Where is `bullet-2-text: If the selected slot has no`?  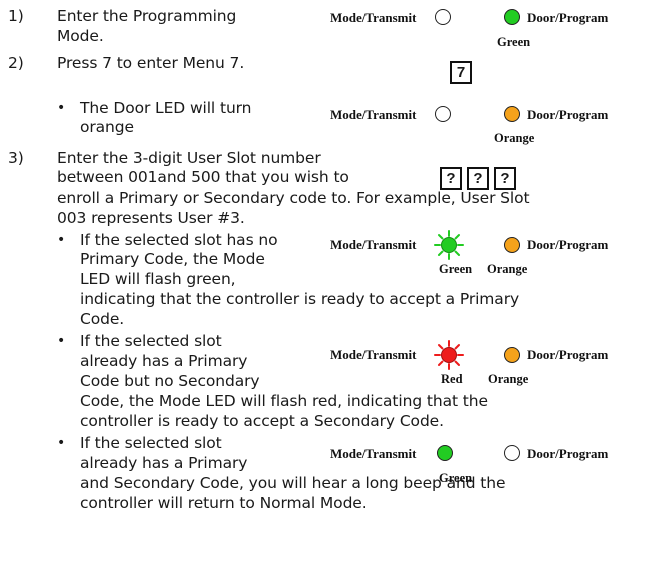
bullet-2-text: If the selected slot has no is located at coordinates (179, 240).